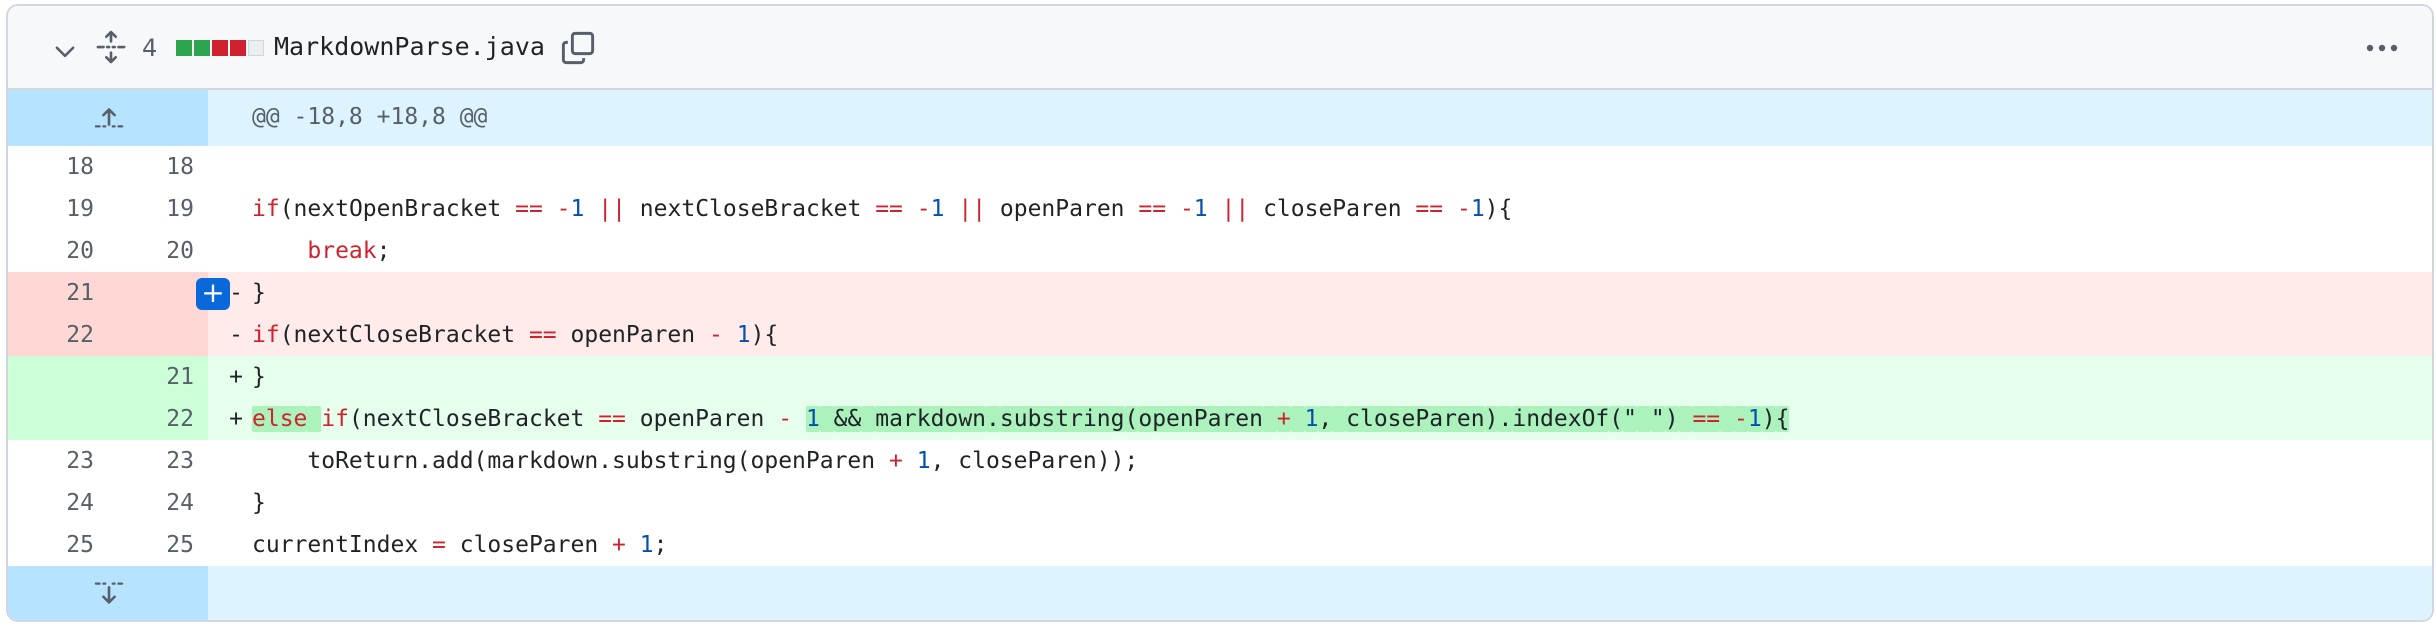 The height and width of the screenshot is (624, 2436). I want to click on old-line-number: 21, so click(64, 293).